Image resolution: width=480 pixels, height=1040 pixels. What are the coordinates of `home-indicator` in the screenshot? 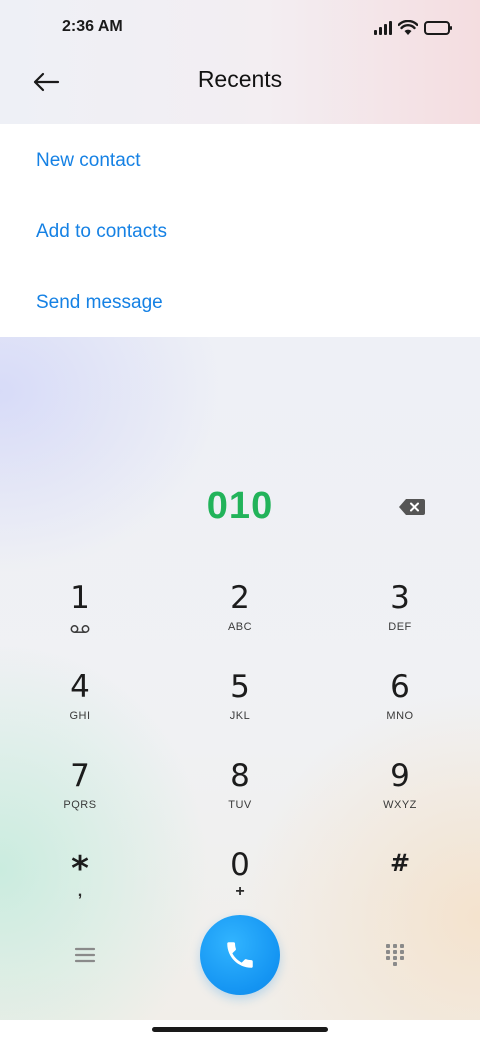 It's located at (240, 1029).